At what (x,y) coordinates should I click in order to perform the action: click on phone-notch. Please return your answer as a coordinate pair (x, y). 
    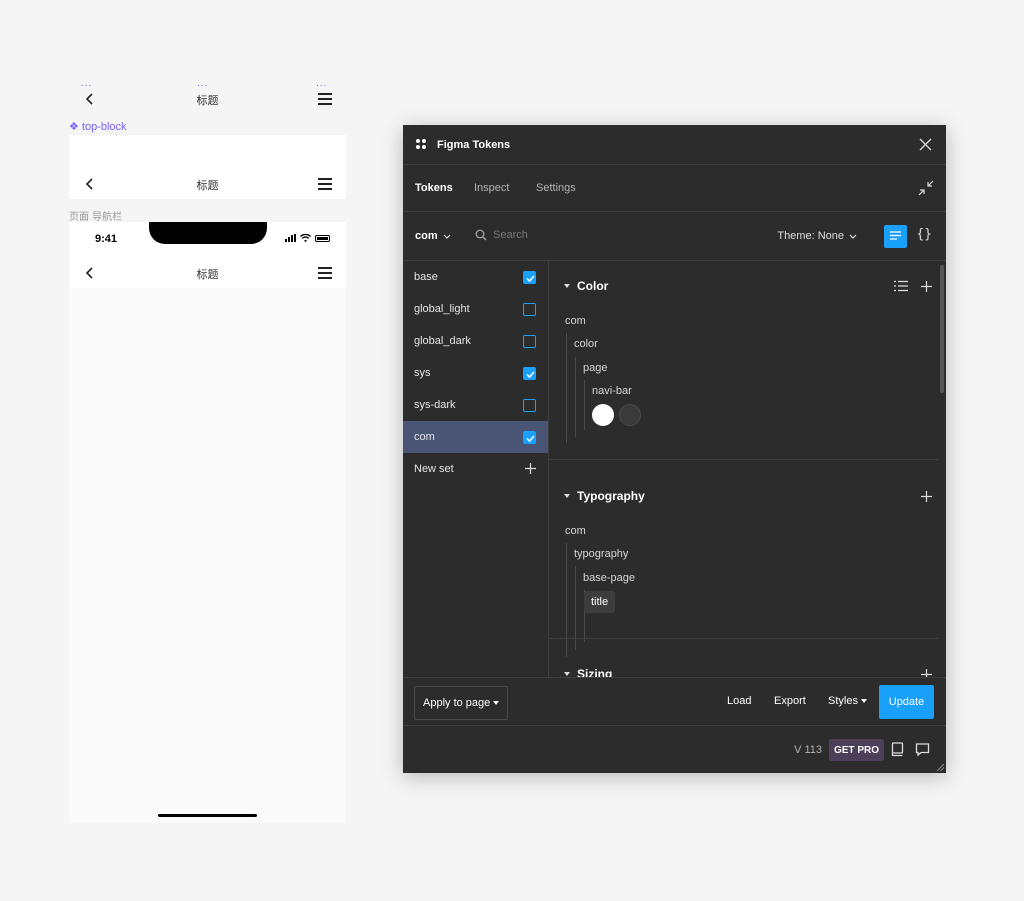
    Looking at the image, I should click on (208, 233).